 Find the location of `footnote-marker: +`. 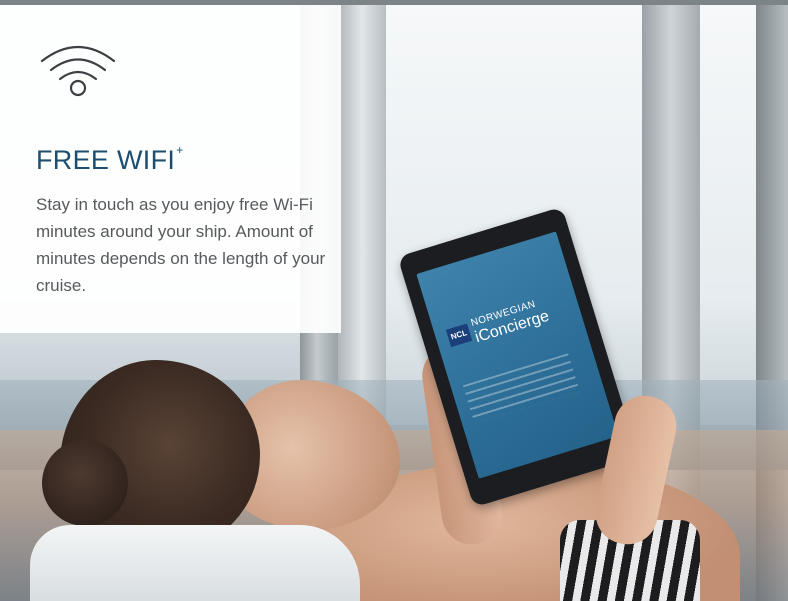

footnote-marker: + is located at coordinates (180, 150).